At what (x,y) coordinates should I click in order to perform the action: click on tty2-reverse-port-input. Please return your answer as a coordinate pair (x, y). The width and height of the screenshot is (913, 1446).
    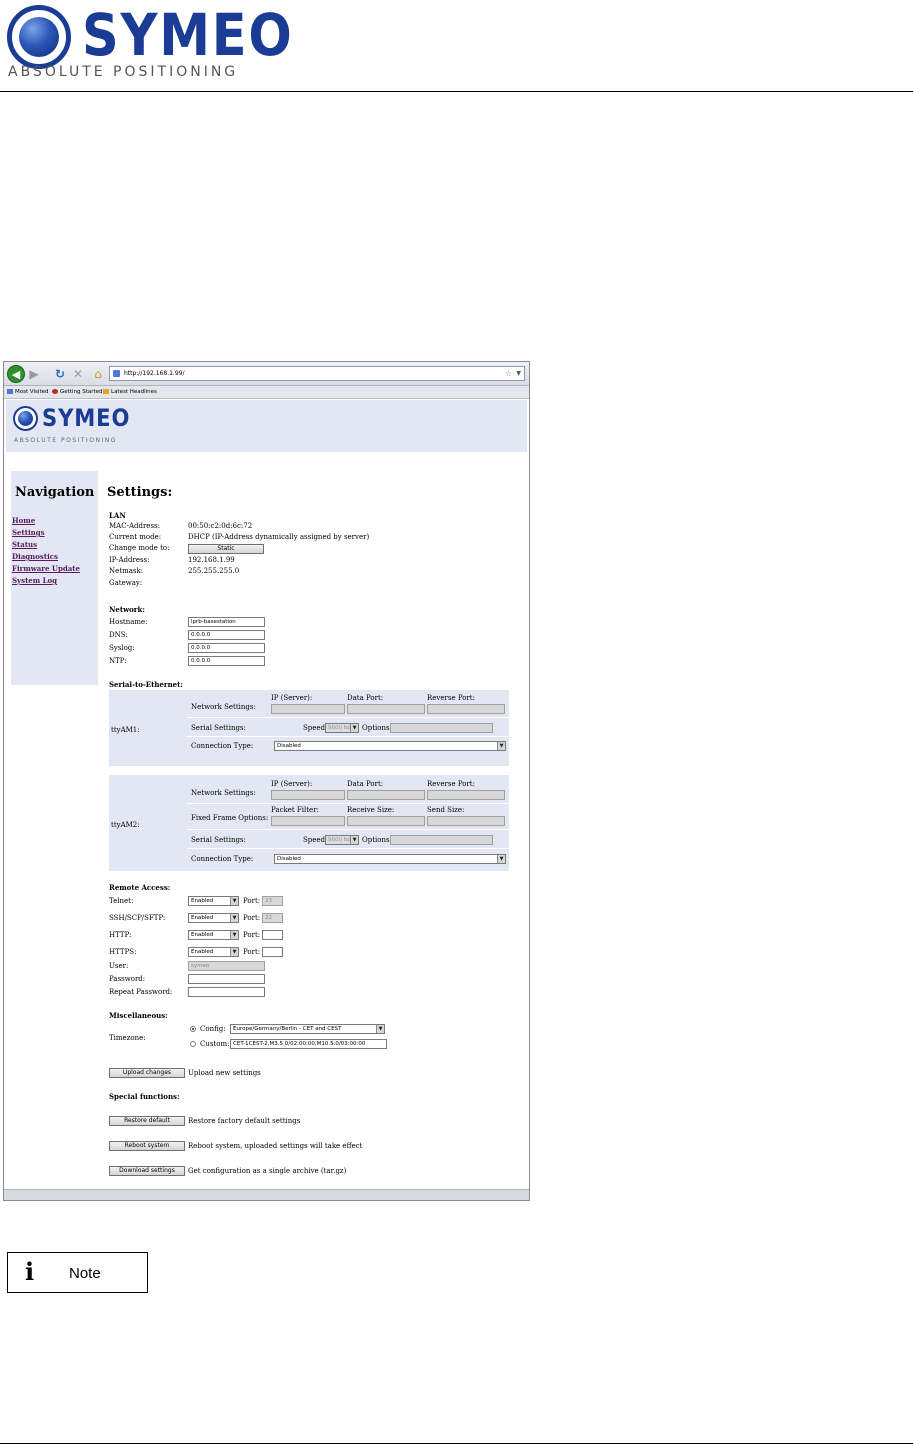
    Looking at the image, I should click on (466, 795).